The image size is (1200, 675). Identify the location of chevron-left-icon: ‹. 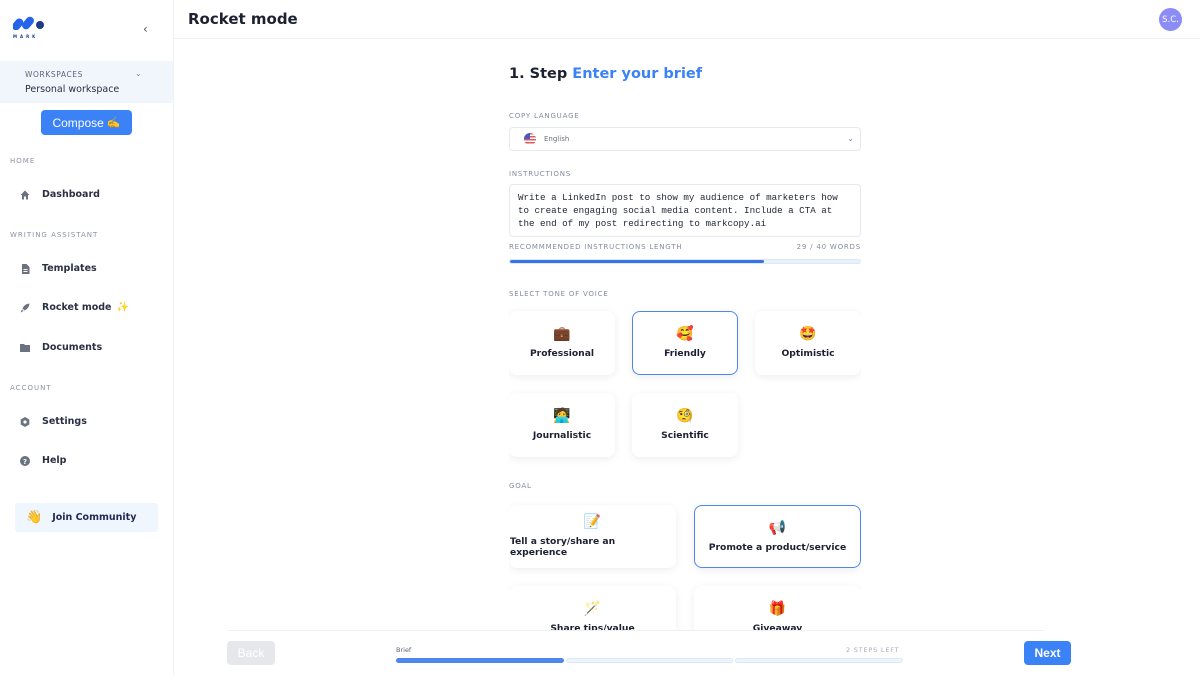
(145, 29).